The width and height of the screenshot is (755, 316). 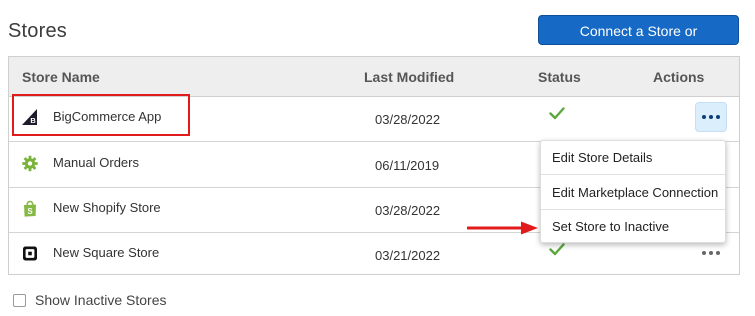 What do you see at coordinates (407, 165) in the screenshot?
I see `last-modified: 06/11/2019` at bounding box center [407, 165].